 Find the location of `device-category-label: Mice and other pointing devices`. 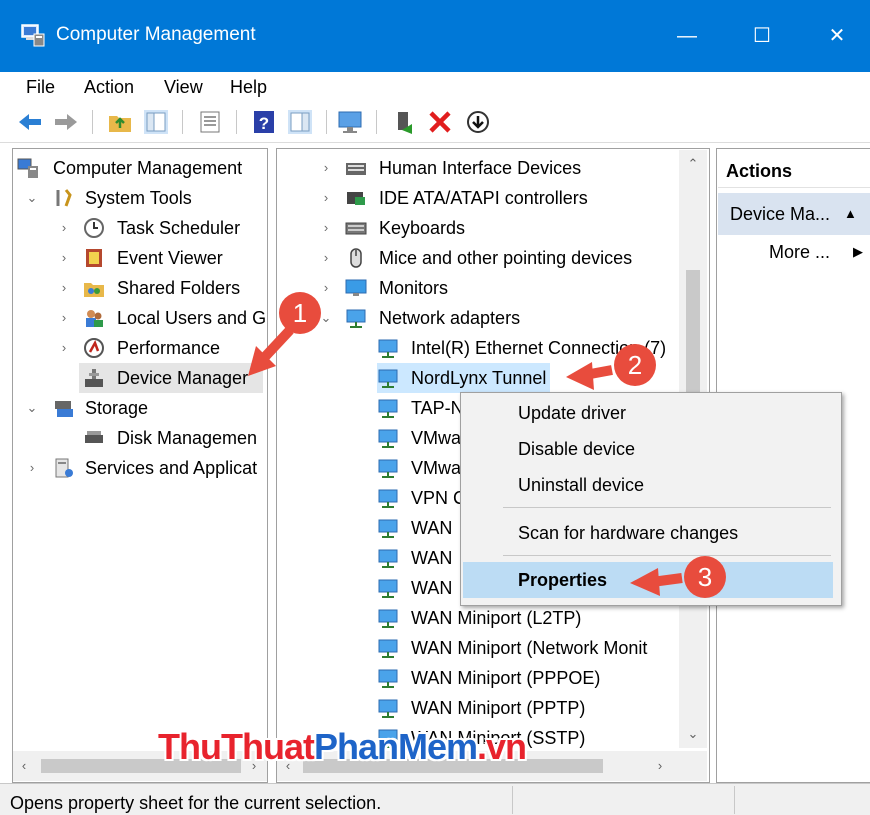

device-category-label: Mice and other pointing devices is located at coordinates (506, 258).